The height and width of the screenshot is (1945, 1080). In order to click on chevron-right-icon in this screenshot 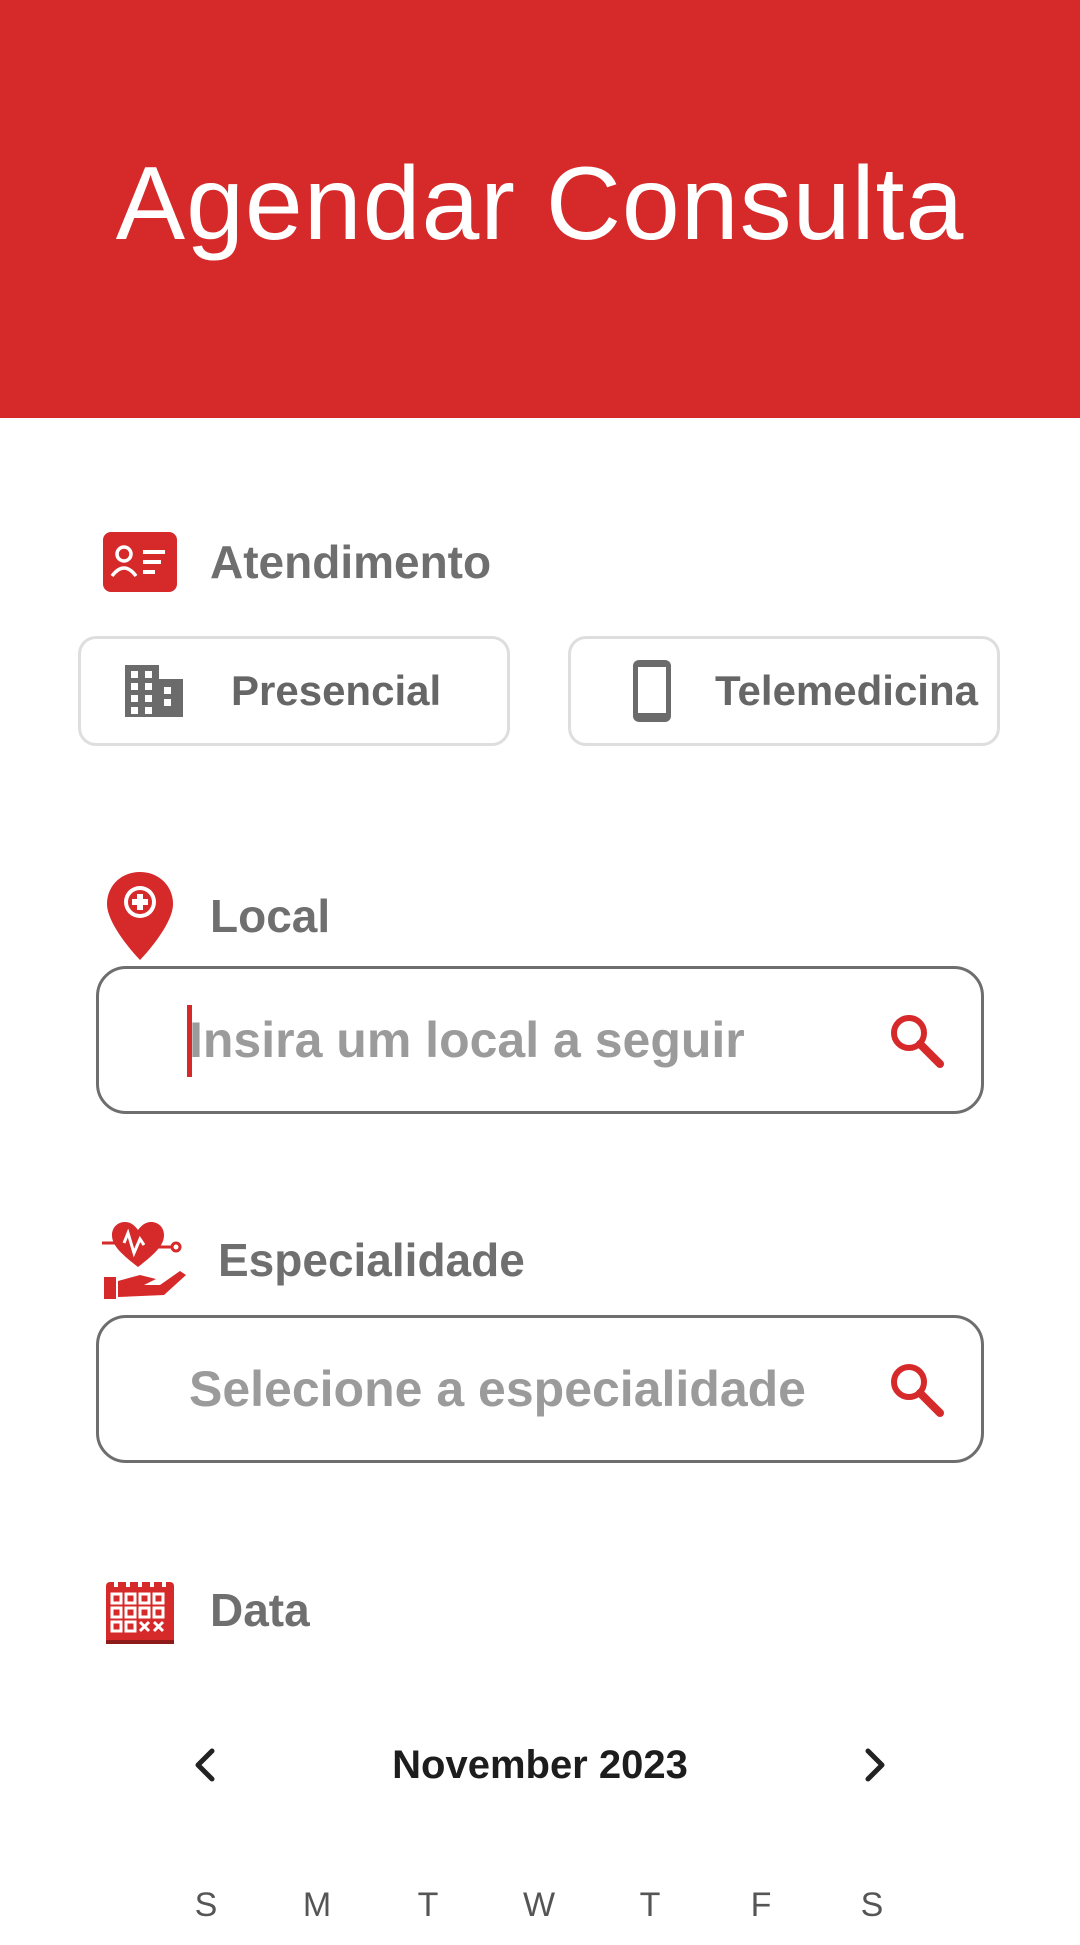, I will do `click(875, 1765)`.